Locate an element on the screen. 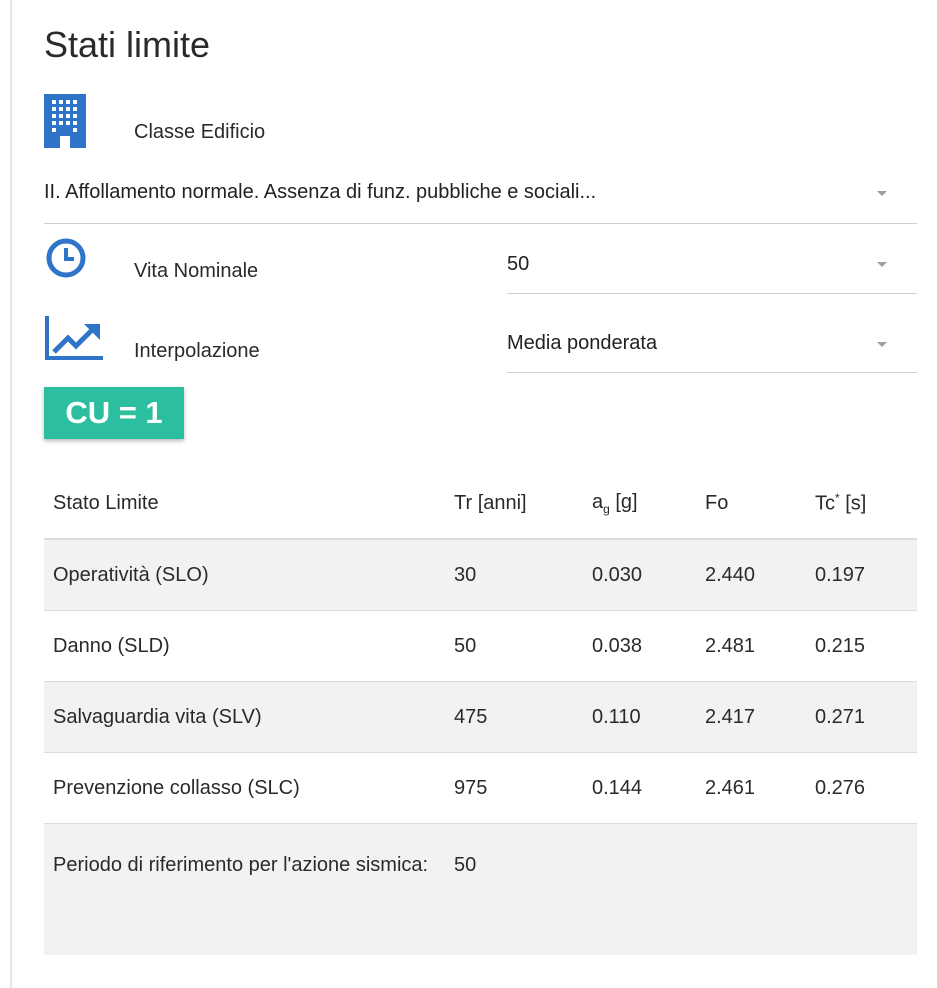  cell-tc: 0.276 is located at coordinates (840, 787).